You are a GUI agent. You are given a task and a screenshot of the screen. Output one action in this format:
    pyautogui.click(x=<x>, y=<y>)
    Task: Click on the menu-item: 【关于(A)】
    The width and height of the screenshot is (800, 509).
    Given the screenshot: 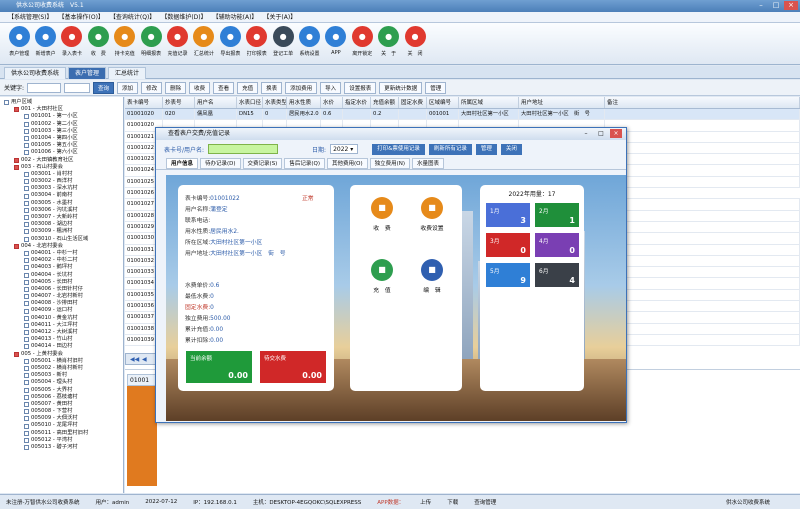 What is the action you would take?
    pyautogui.click(x=279, y=17)
    